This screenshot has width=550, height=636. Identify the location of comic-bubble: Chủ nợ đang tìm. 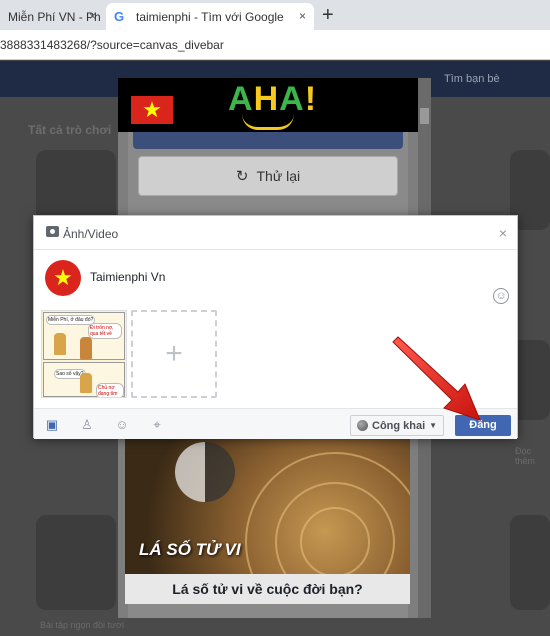
(110, 390).